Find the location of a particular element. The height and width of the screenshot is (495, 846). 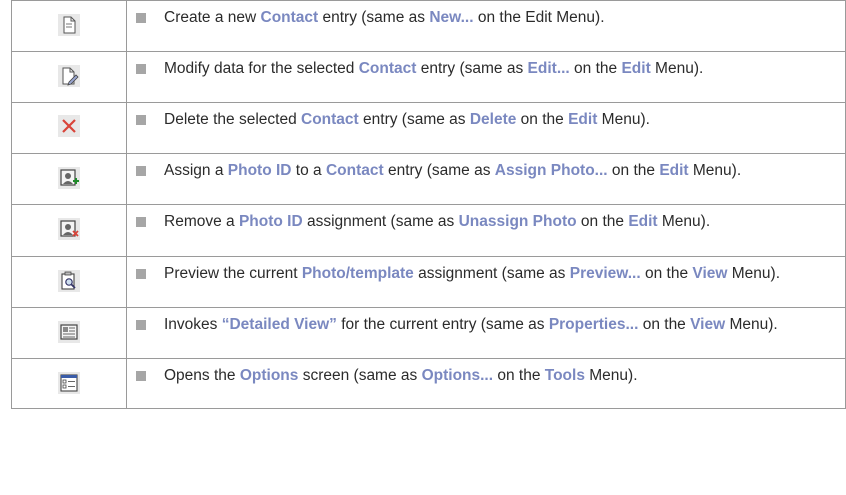

description-segment: Create a new is located at coordinates (212, 17).